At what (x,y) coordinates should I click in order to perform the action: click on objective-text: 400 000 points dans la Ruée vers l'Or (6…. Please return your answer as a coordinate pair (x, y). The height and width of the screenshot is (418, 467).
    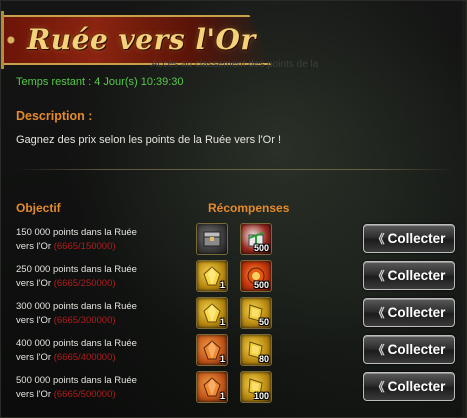
    Looking at the image, I should click on (103, 351).